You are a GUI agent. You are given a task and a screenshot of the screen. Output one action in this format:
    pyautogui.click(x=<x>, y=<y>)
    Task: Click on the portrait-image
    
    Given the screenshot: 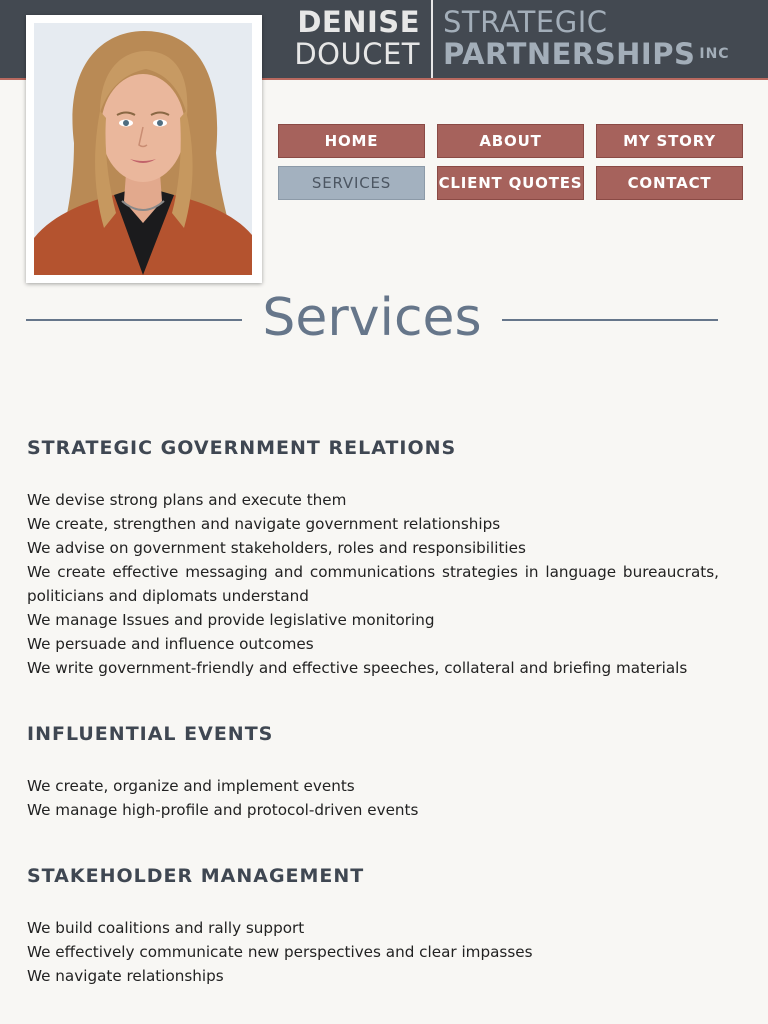 What is the action you would take?
    pyautogui.click(x=143, y=149)
    